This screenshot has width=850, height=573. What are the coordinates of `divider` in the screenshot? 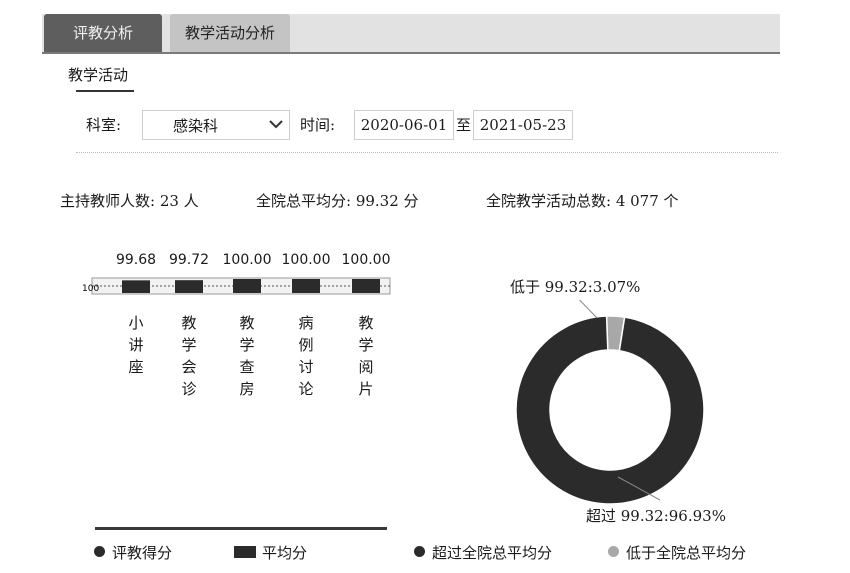 It's located at (427, 152).